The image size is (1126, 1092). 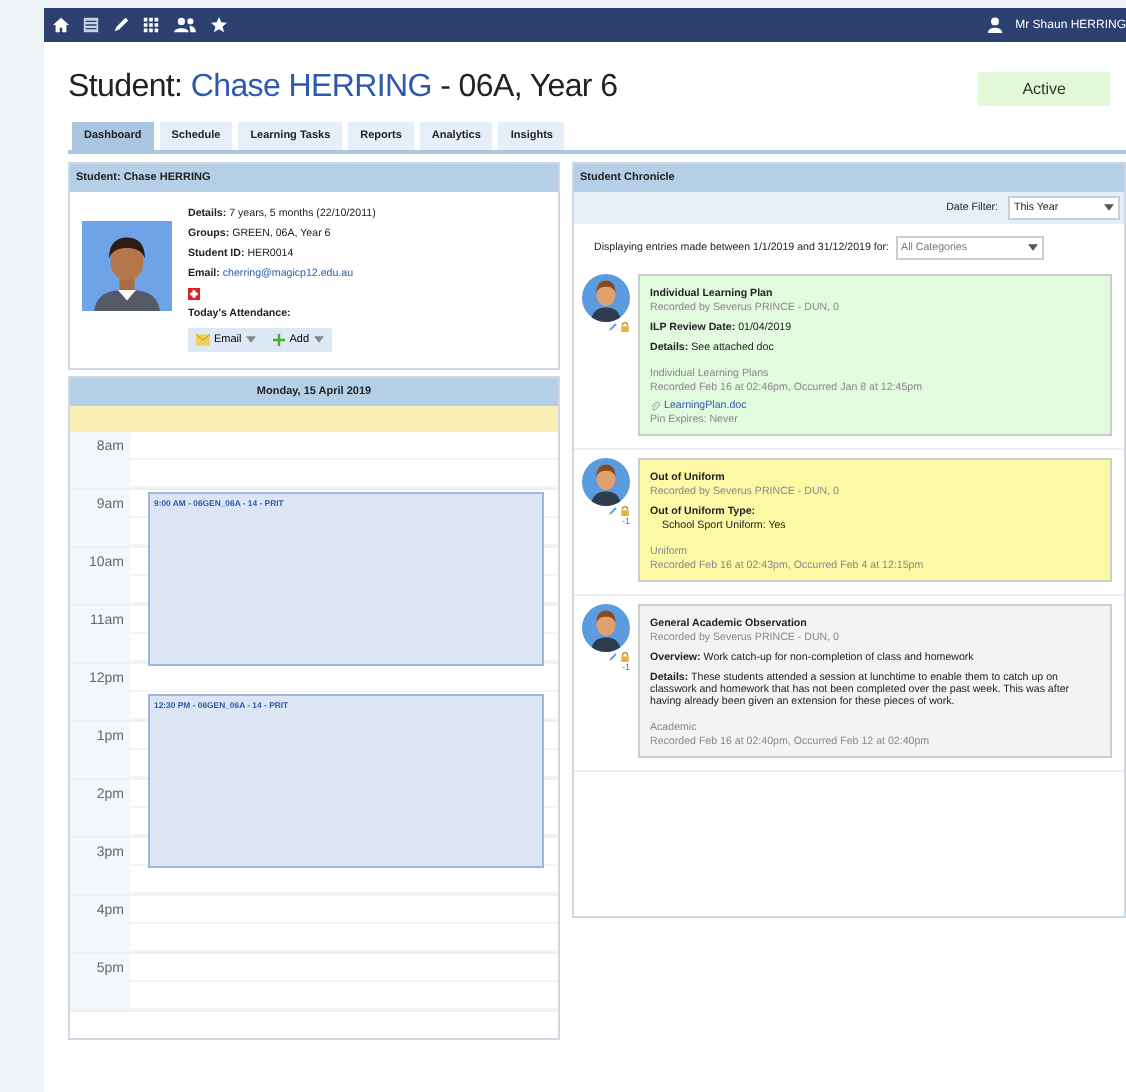 What do you see at coordinates (121, 25) in the screenshot?
I see `pencil-icon` at bounding box center [121, 25].